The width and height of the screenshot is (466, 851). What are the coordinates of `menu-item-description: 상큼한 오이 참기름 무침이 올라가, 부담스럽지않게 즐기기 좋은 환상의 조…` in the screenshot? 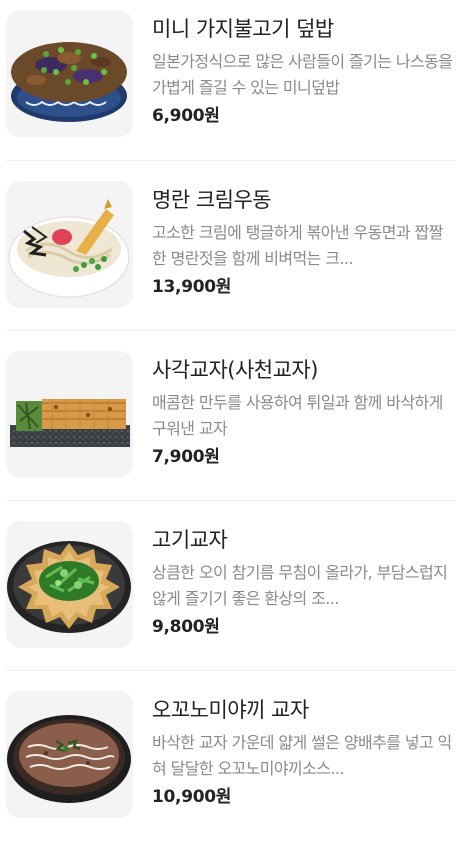 It's located at (300, 585).